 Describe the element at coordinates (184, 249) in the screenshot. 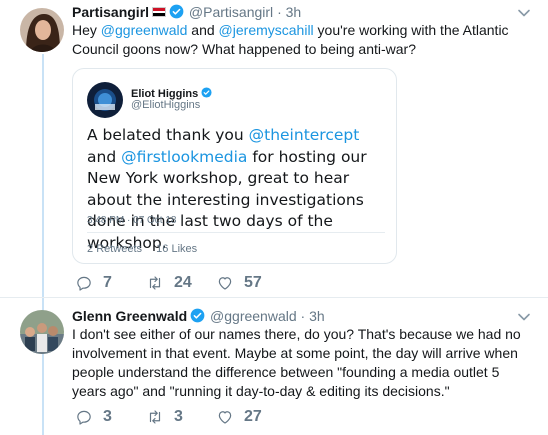

I see `likes-label: Likes` at that location.